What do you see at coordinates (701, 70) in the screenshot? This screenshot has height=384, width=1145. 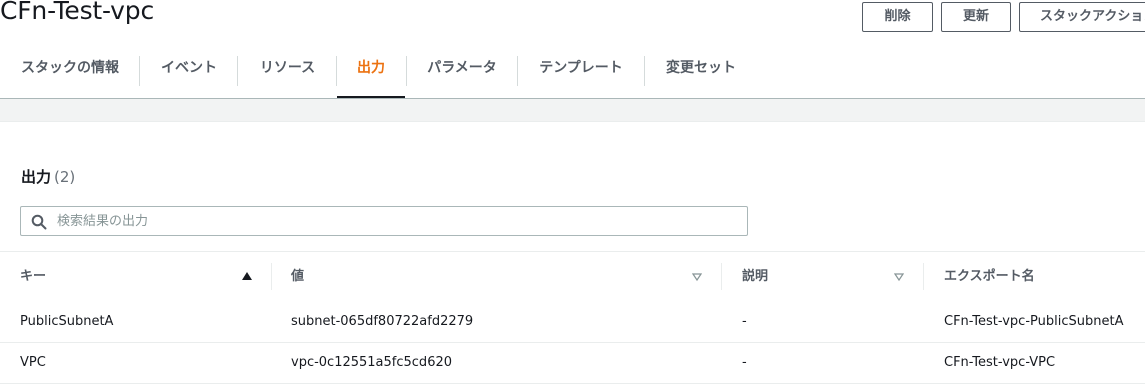 I see `tab-change-sets: 変更セット` at bounding box center [701, 70].